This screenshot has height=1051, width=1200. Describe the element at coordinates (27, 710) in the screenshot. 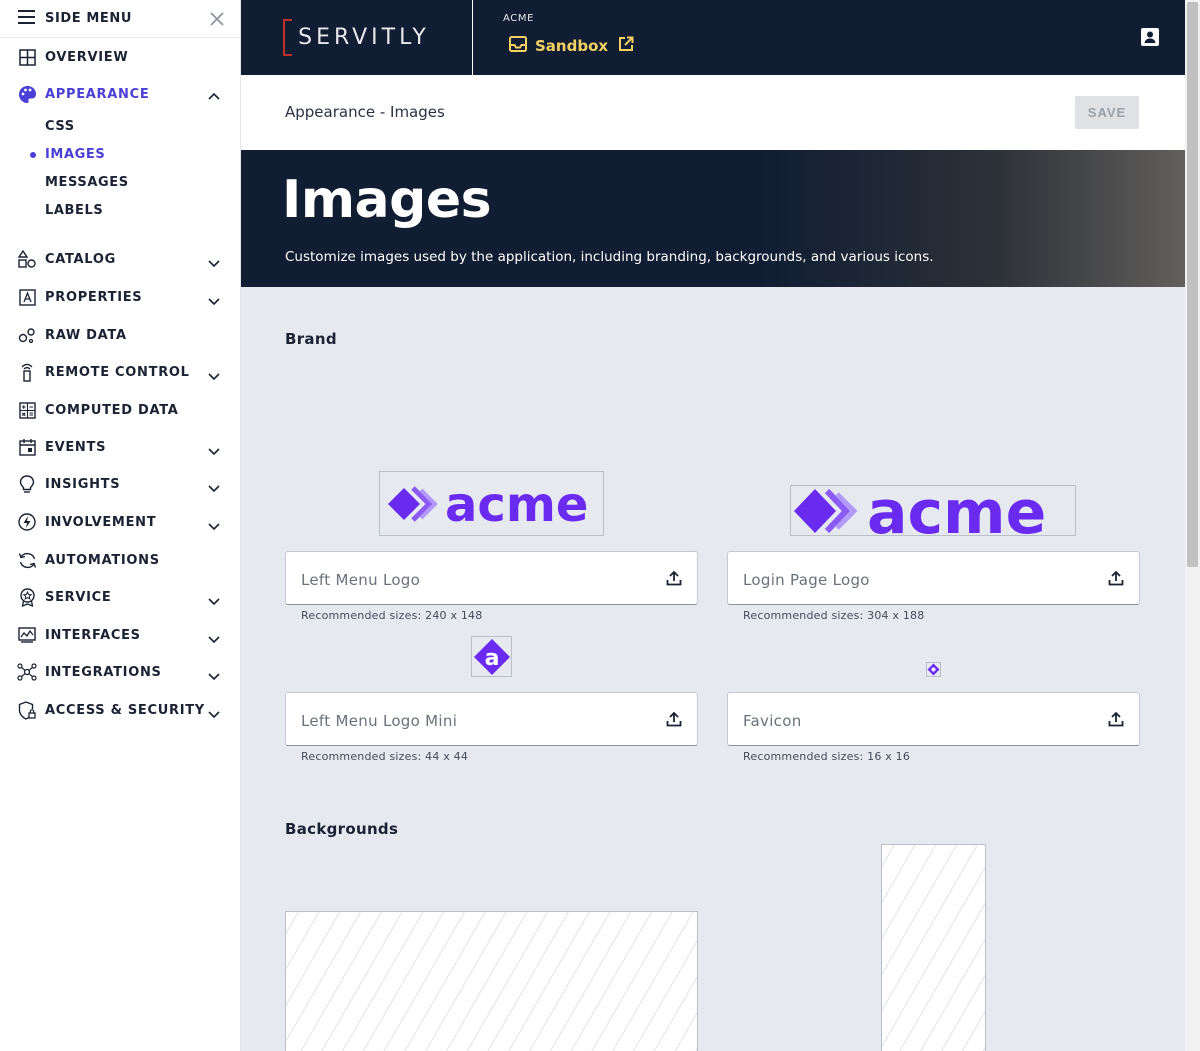

I see `shield-lock-icon` at that location.